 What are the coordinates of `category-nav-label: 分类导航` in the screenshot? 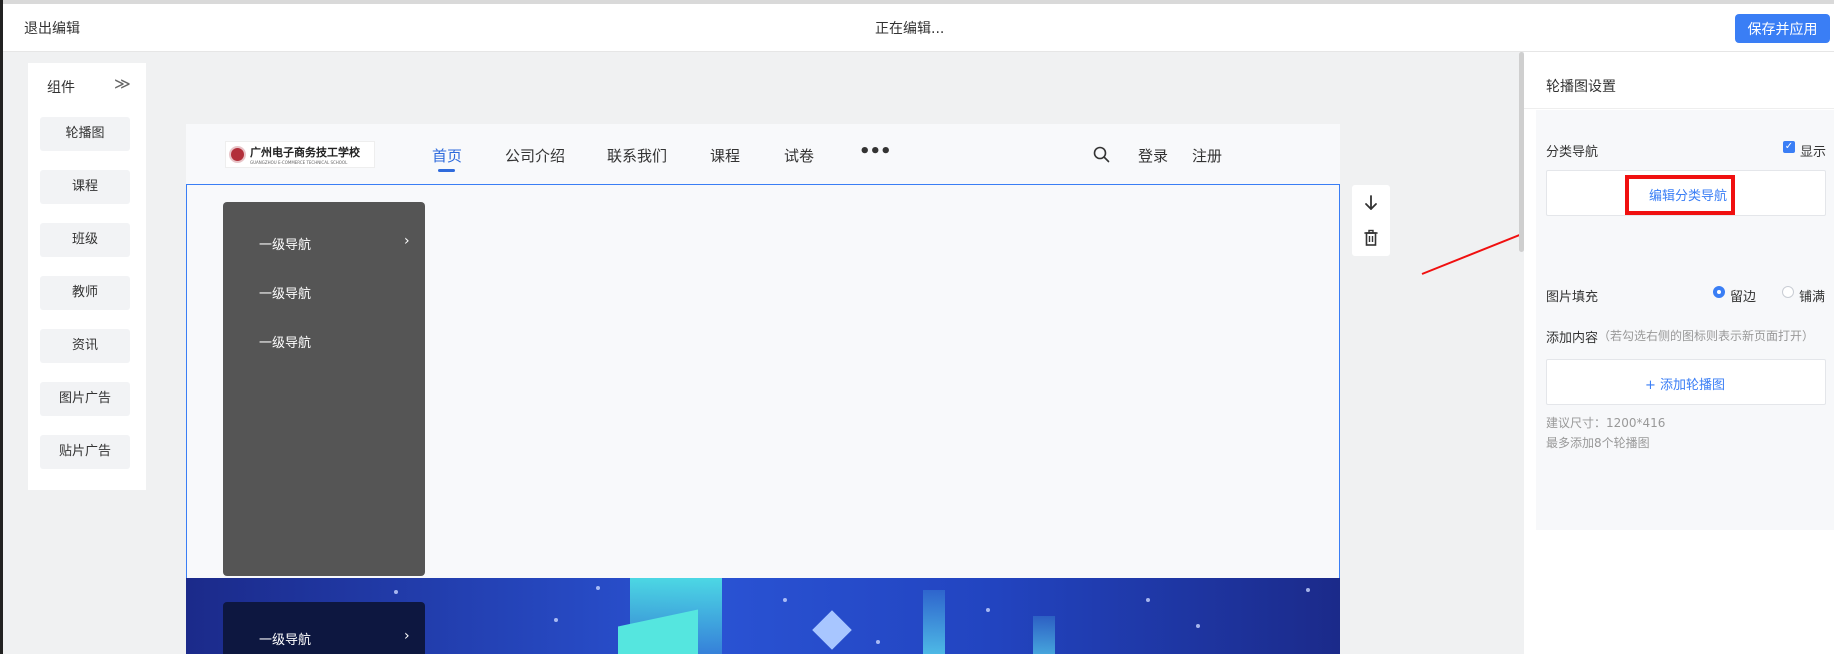 It's located at (1572, 152).